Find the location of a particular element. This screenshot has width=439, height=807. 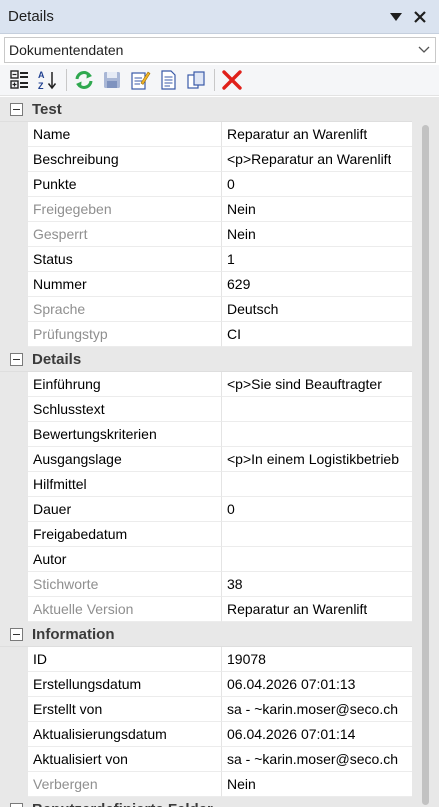

property-row: ID 19078 is located at coordinates (219, 659).